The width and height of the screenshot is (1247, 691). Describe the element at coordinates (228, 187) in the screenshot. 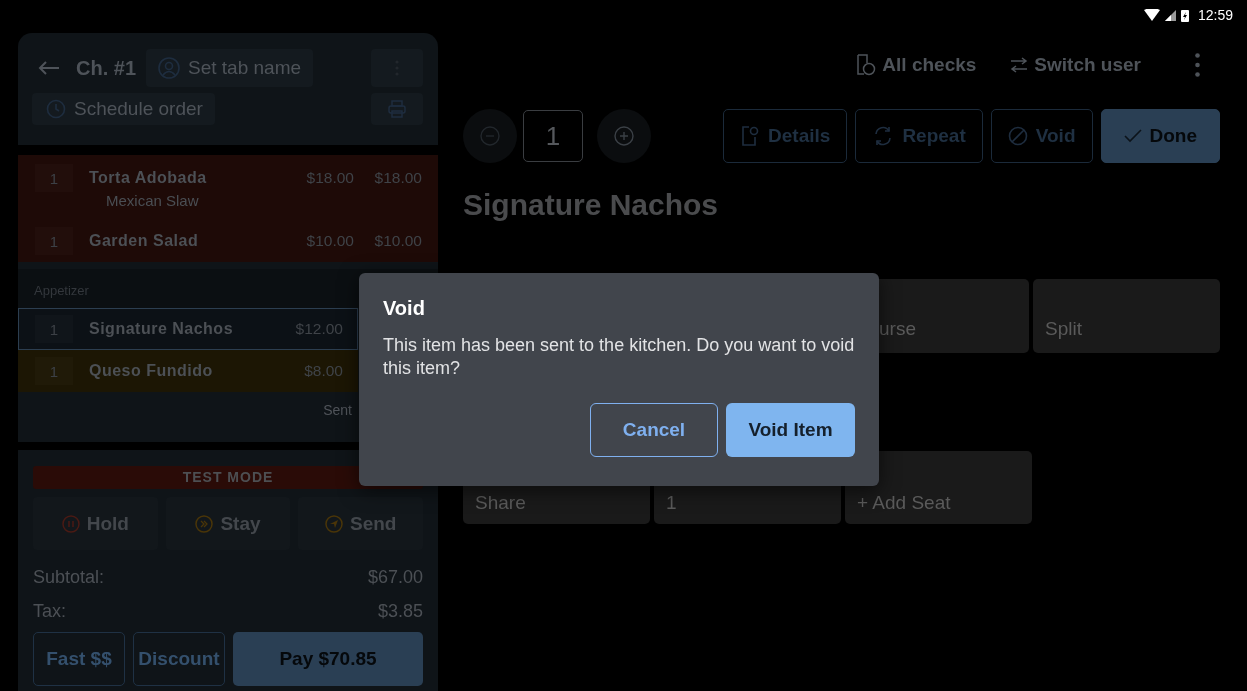

I see `order-item: 1 Torta Adobada $18.00 $18.00 Mexican Slaw` at that location.